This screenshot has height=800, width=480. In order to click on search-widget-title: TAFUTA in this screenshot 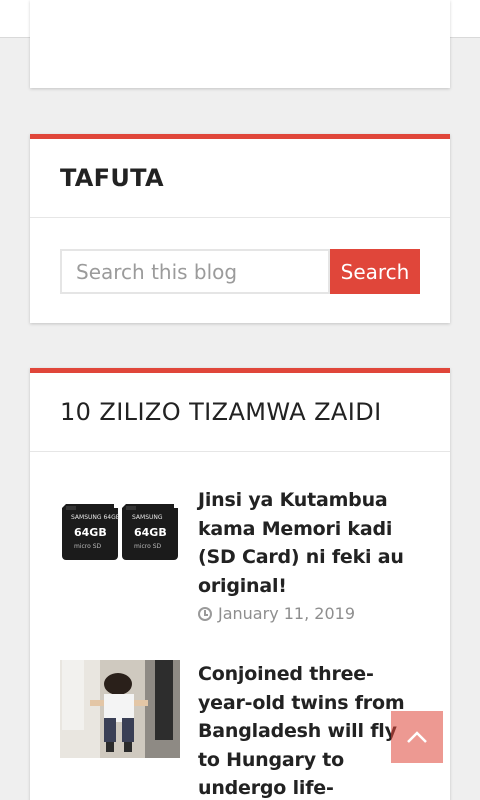, I will do `click(240, 178)`.